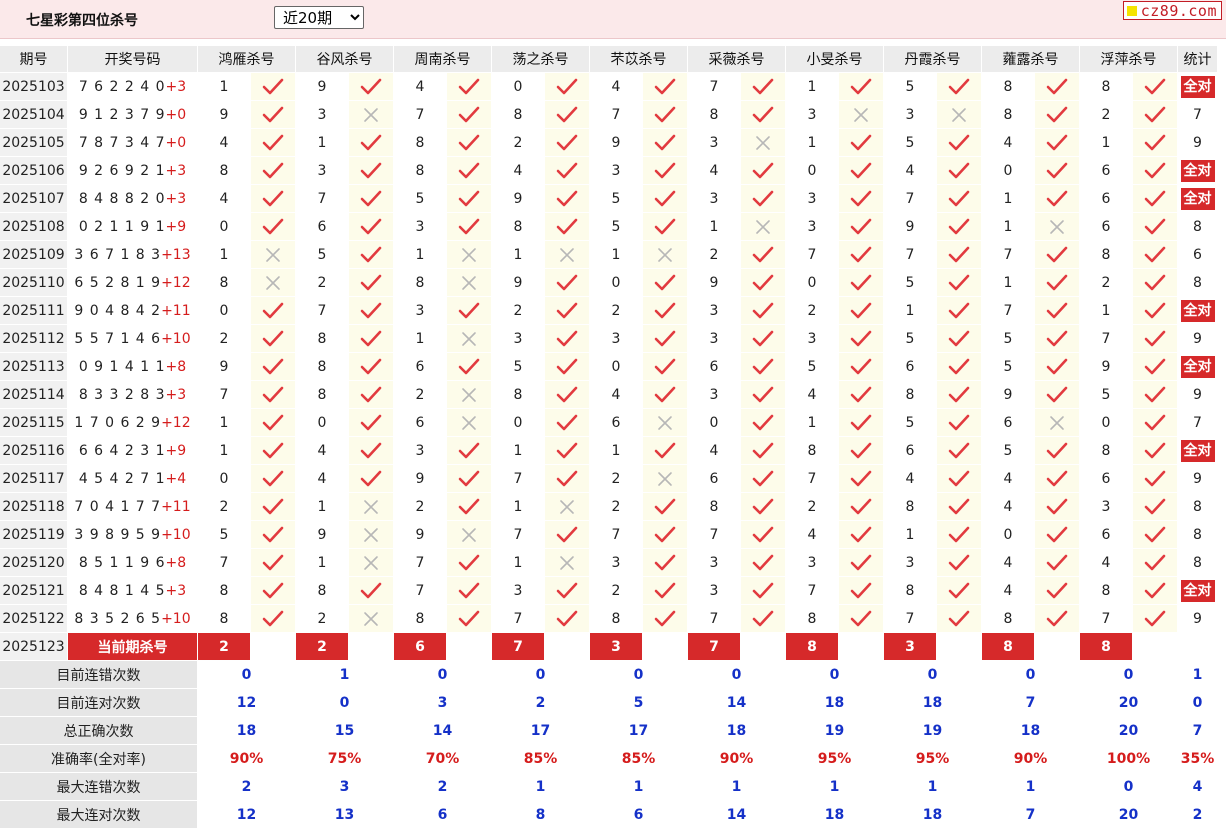 The height and width of the screenshot is (829, 1226). Describe the element at coordinates (34, 395) in the screenshot. I see `issue-cell: 2025114` at that location.